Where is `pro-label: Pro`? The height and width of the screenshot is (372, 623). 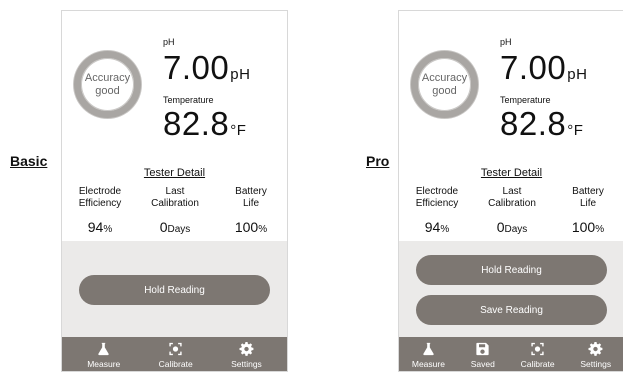 pro-label: Pro is located at coordinates (378, 161).